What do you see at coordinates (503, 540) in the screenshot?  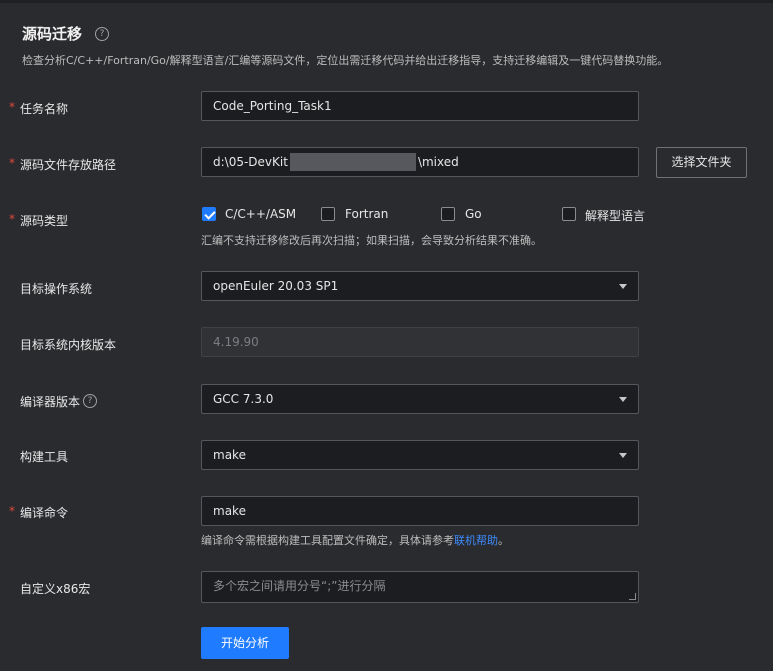 I see `compile-command-hint-end: 。` at bounding box center [503, 540].